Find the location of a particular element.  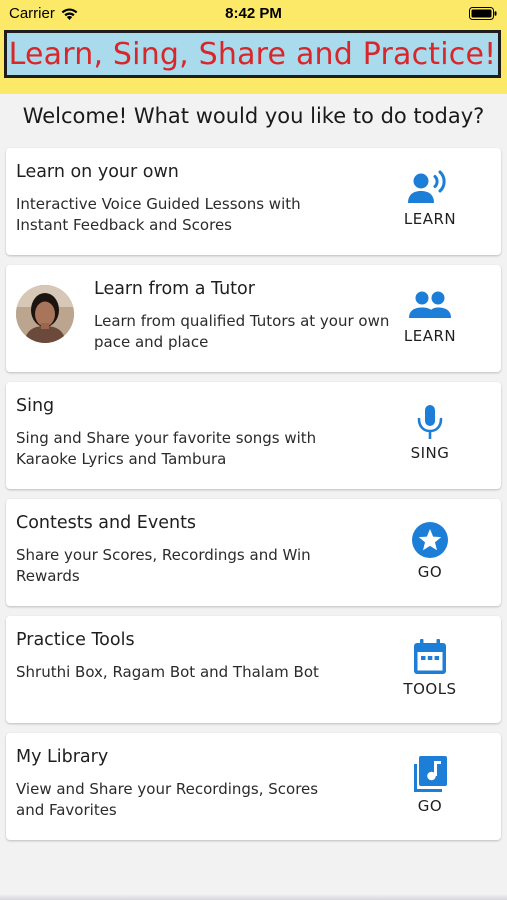

library-go-button: GO is located at coordinates (430, 785).